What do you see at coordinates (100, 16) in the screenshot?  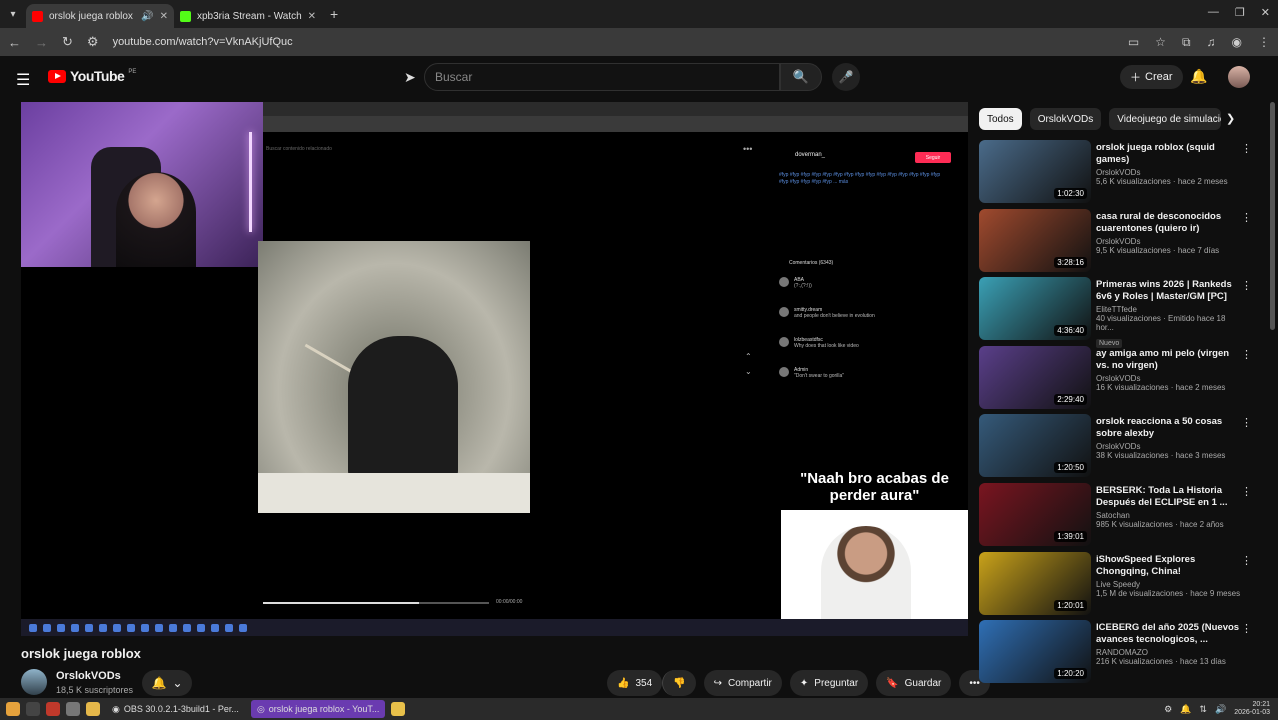 I see `tab-youtube: orslok juega roblox - You 🔊 ✕` at bounding box center [100, 16].